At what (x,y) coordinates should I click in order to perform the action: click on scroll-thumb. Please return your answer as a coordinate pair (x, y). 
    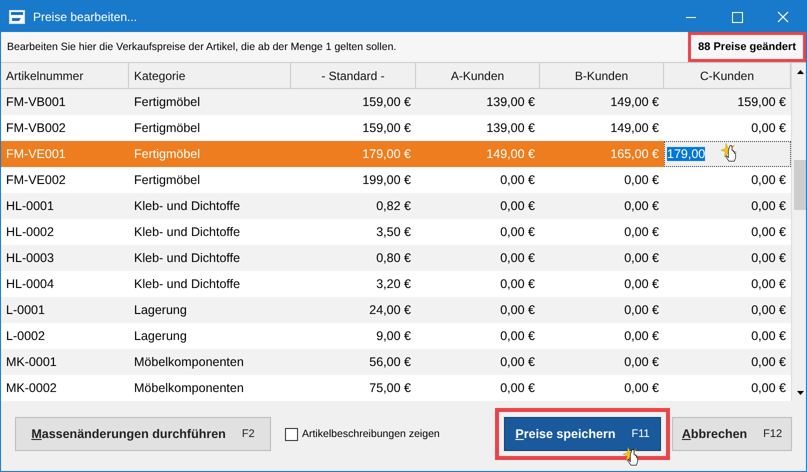
    Looking at the image, I should click on (800, 185).